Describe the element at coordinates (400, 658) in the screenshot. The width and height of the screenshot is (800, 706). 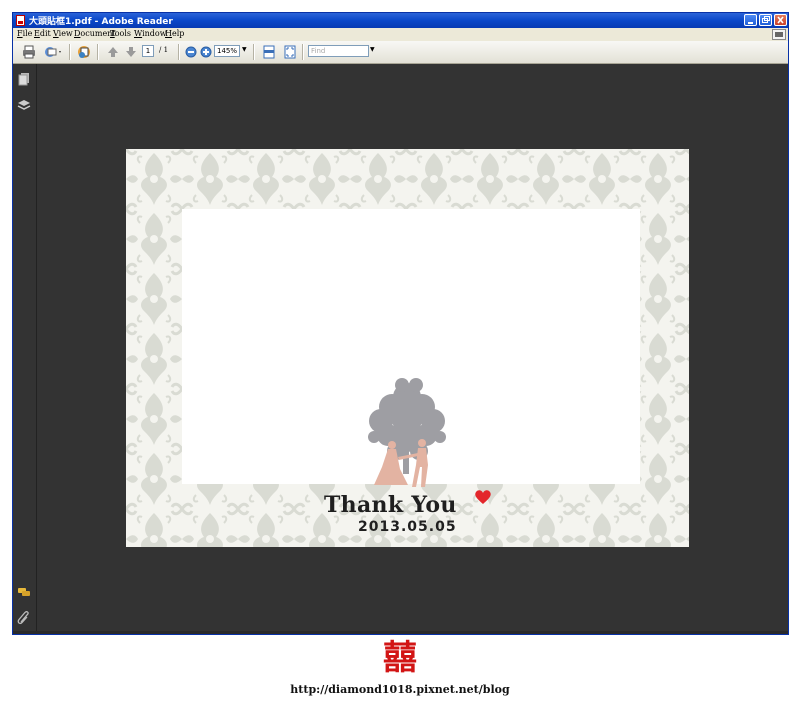
I see `double-happiness-mark: 囍` at that location.